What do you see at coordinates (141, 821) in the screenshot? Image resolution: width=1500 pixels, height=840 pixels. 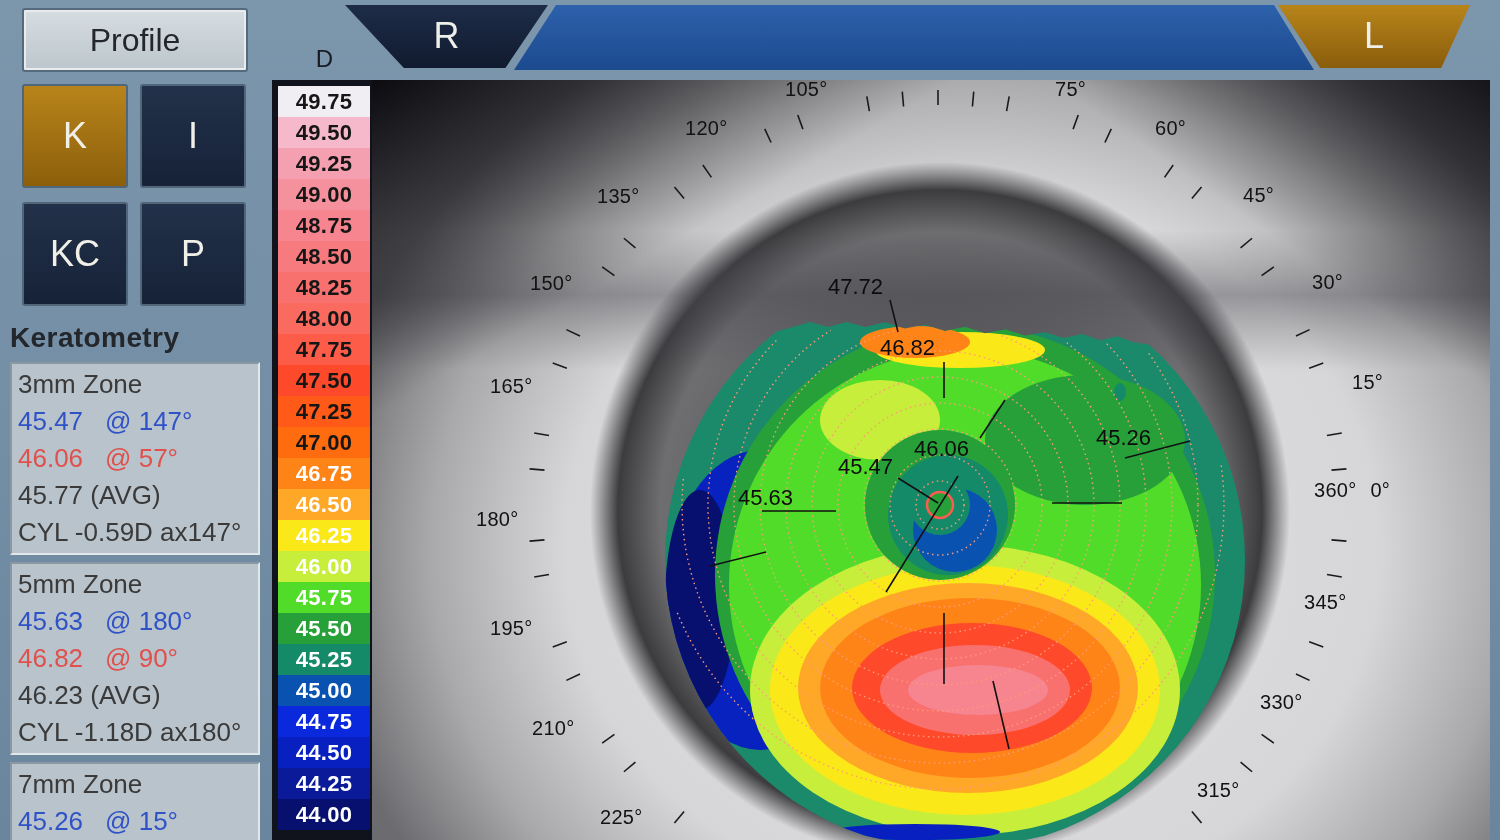 I see `axis-angle: @ 15°` at bounding box center [141, 821].